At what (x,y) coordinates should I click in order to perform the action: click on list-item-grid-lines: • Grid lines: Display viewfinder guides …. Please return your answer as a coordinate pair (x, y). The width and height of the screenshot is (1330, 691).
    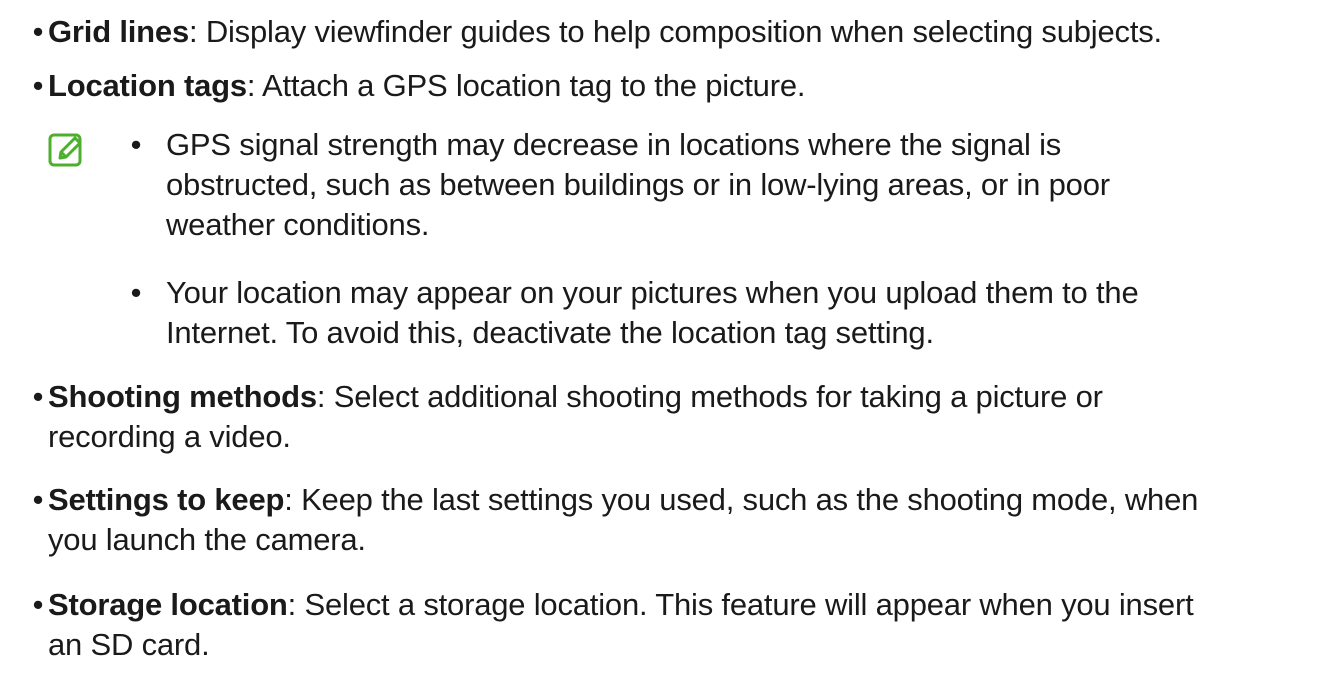
    Looking at the image, I should click on (650, 32).